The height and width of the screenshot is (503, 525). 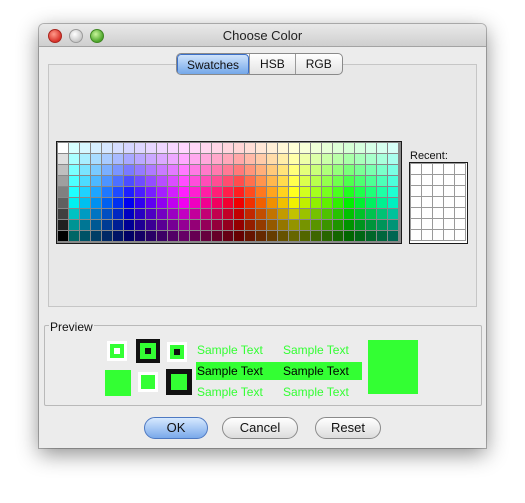 What do you see at coordinates (176, 428) in the screenshot?
I see `ok-button: OK` at bounding box center [176, 428].